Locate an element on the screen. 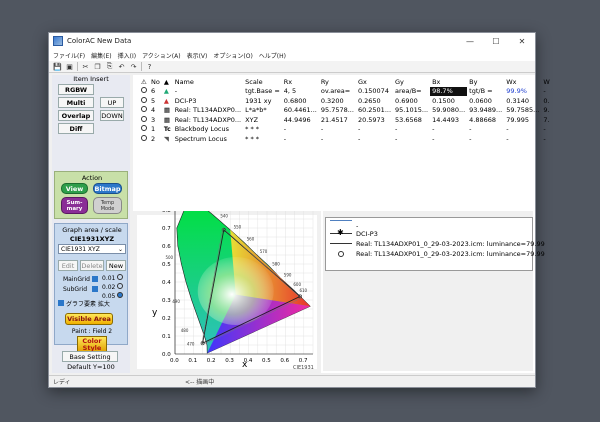 This screenshot has height=422, width=600. visible-area-label: Visible Area is located at coordinates (89, 319).